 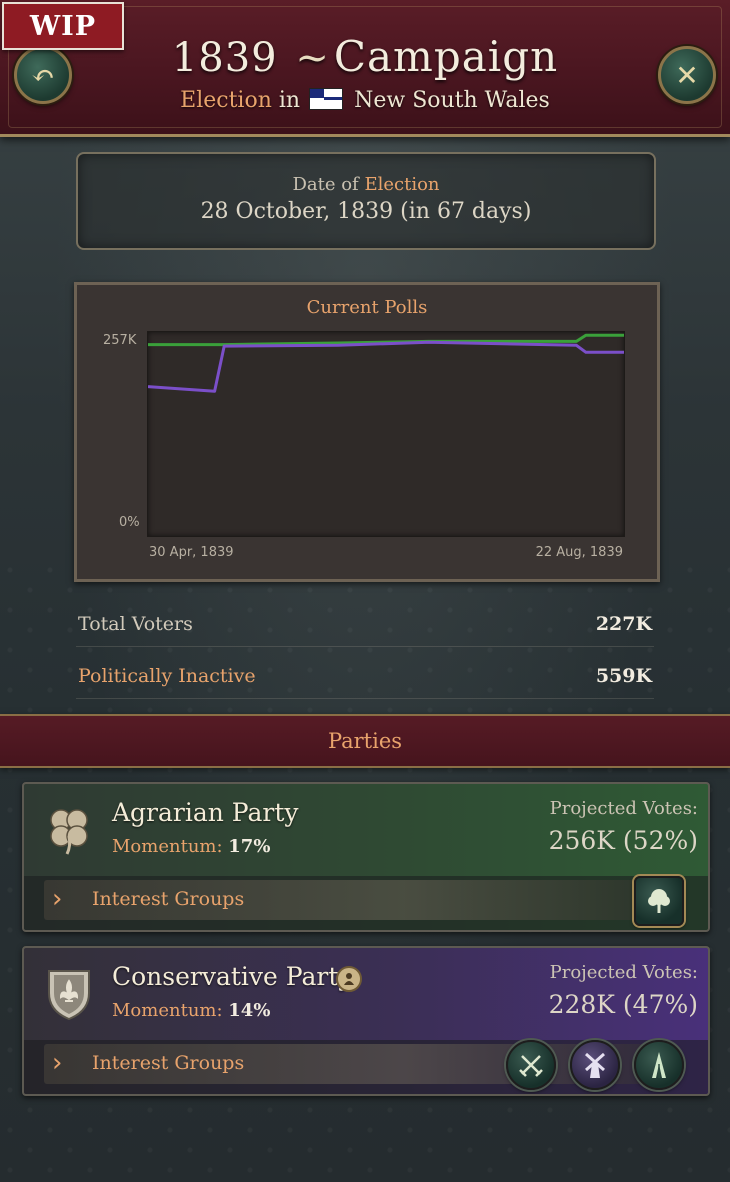 I want to click on title-swash: ~, so click(x=312, y=58).